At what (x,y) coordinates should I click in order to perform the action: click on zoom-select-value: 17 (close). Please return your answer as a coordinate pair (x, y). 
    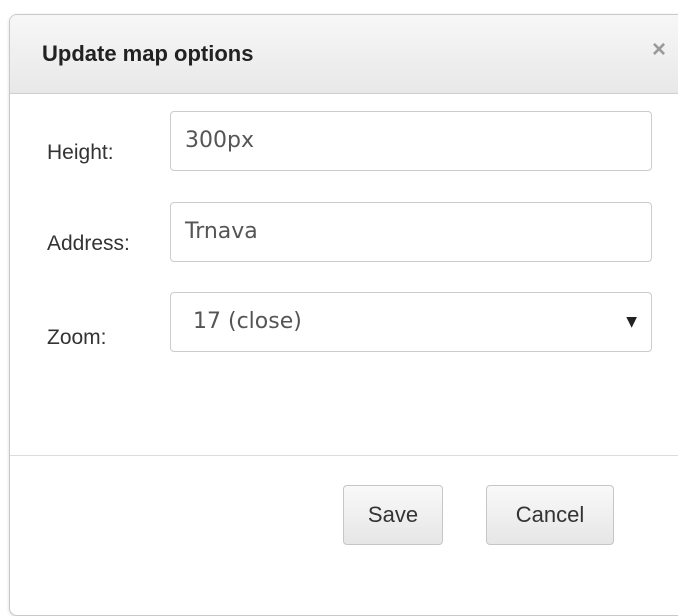
    Looking at the image, I should click on (247, 321).